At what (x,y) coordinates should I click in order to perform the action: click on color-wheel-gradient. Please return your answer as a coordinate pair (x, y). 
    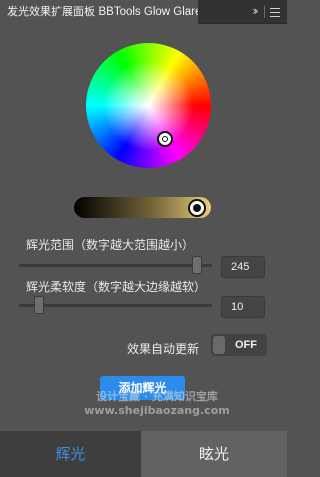
    Looking at the image, I should click on (148, 105).